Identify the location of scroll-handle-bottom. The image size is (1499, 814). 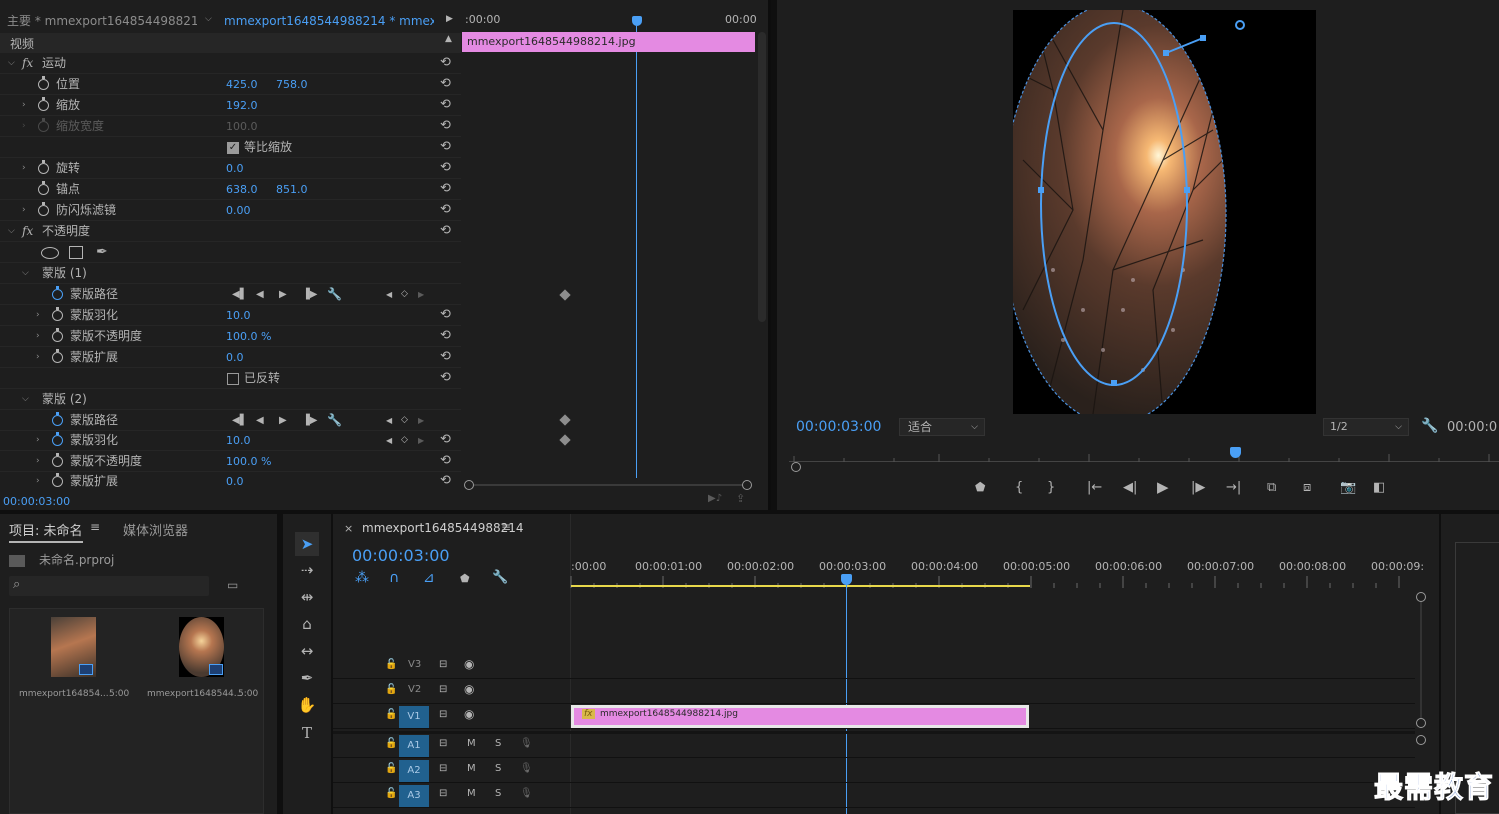
(1421, 723).